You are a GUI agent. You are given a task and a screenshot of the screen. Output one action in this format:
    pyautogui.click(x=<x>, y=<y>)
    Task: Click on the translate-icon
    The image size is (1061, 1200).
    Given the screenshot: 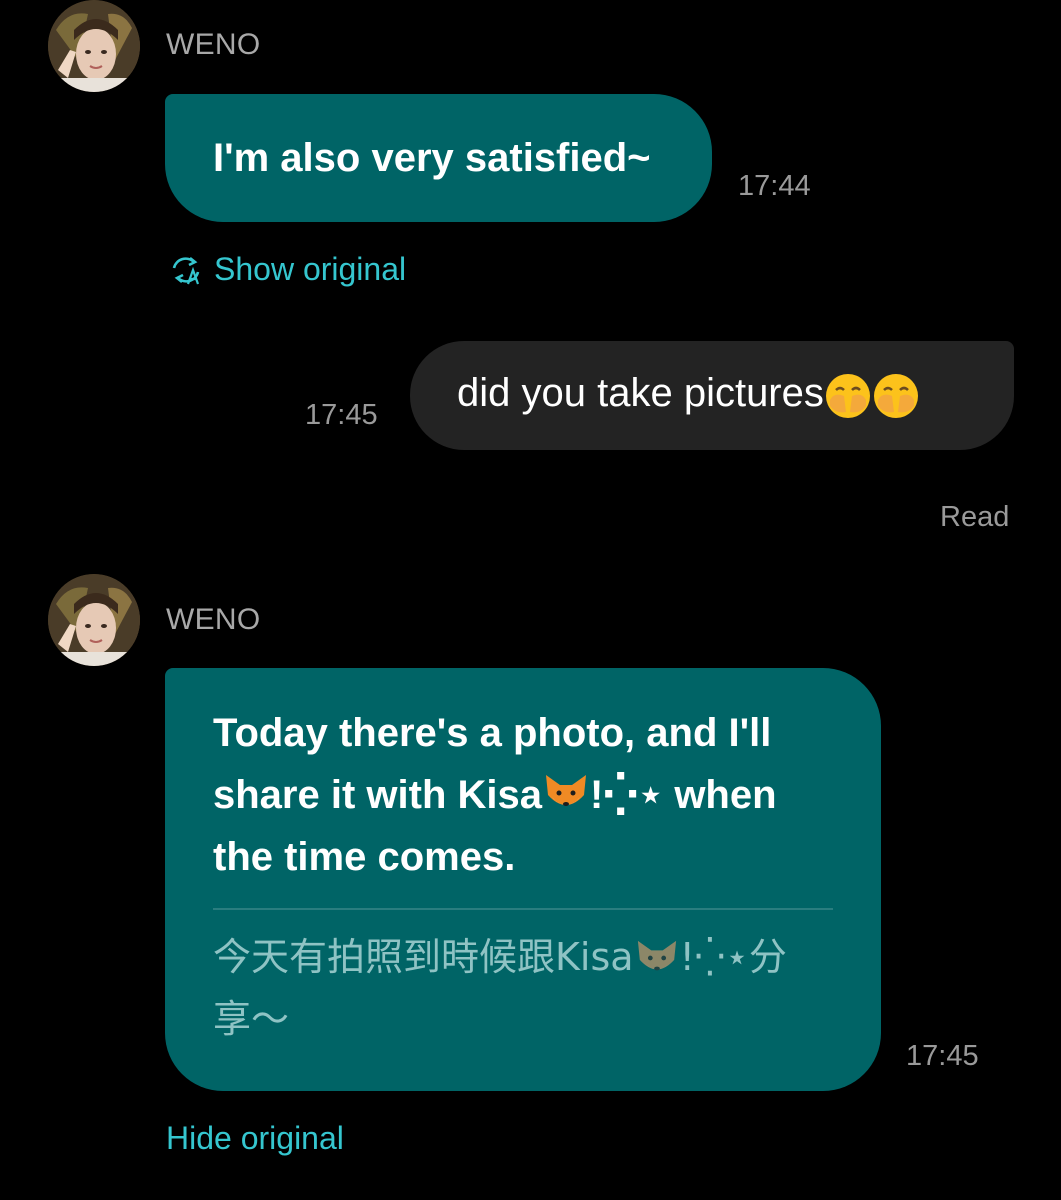 What is the action you would take?
    pyautogui.click(x=186, y=270)
    